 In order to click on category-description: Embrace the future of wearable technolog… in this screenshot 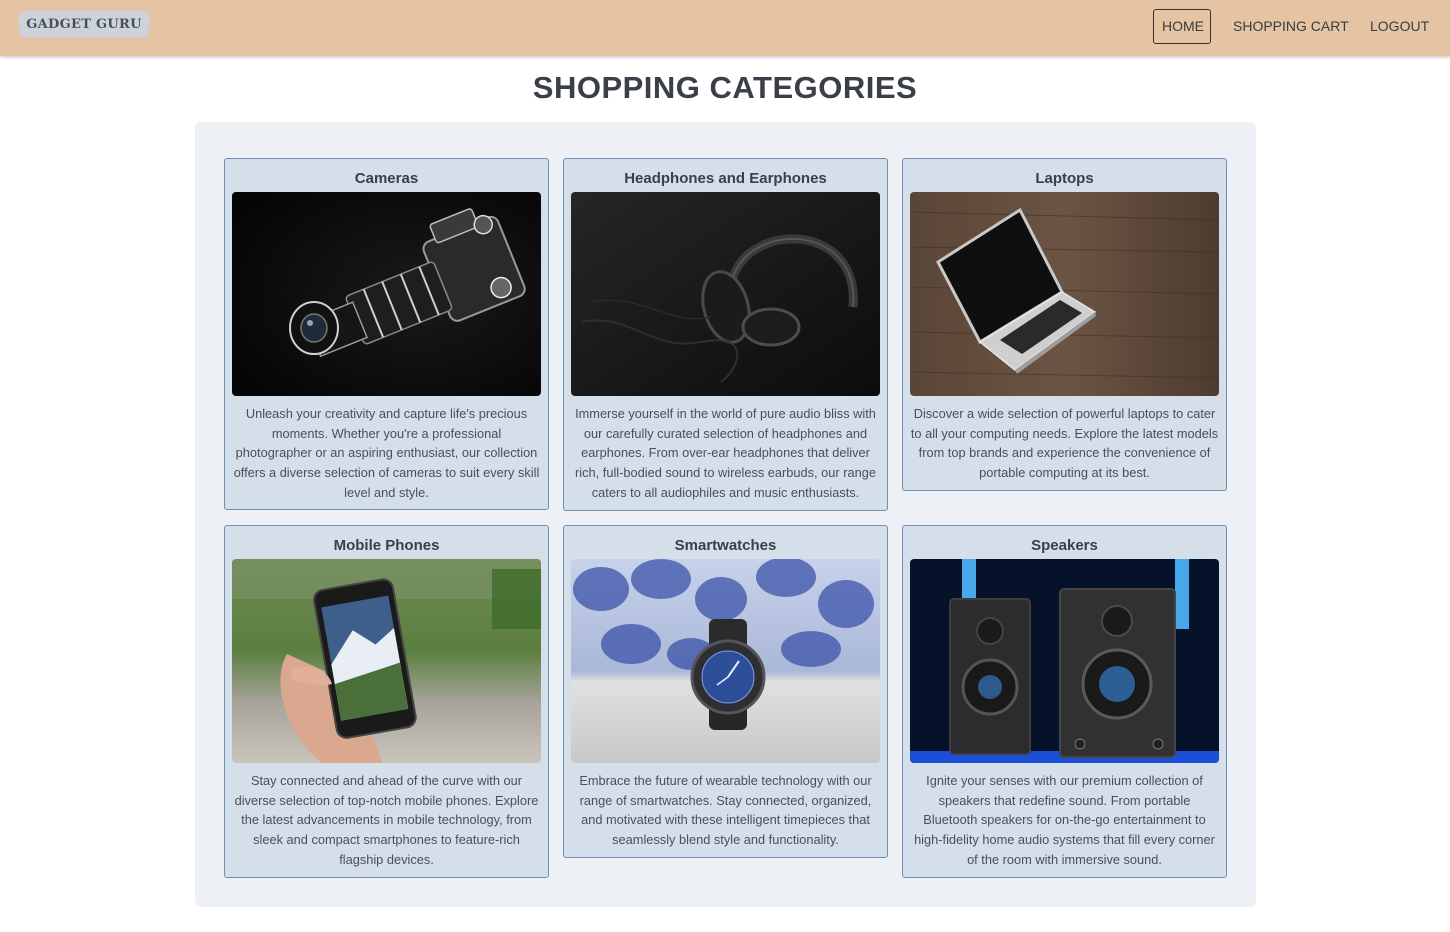, I will do `click(725, 810)`.